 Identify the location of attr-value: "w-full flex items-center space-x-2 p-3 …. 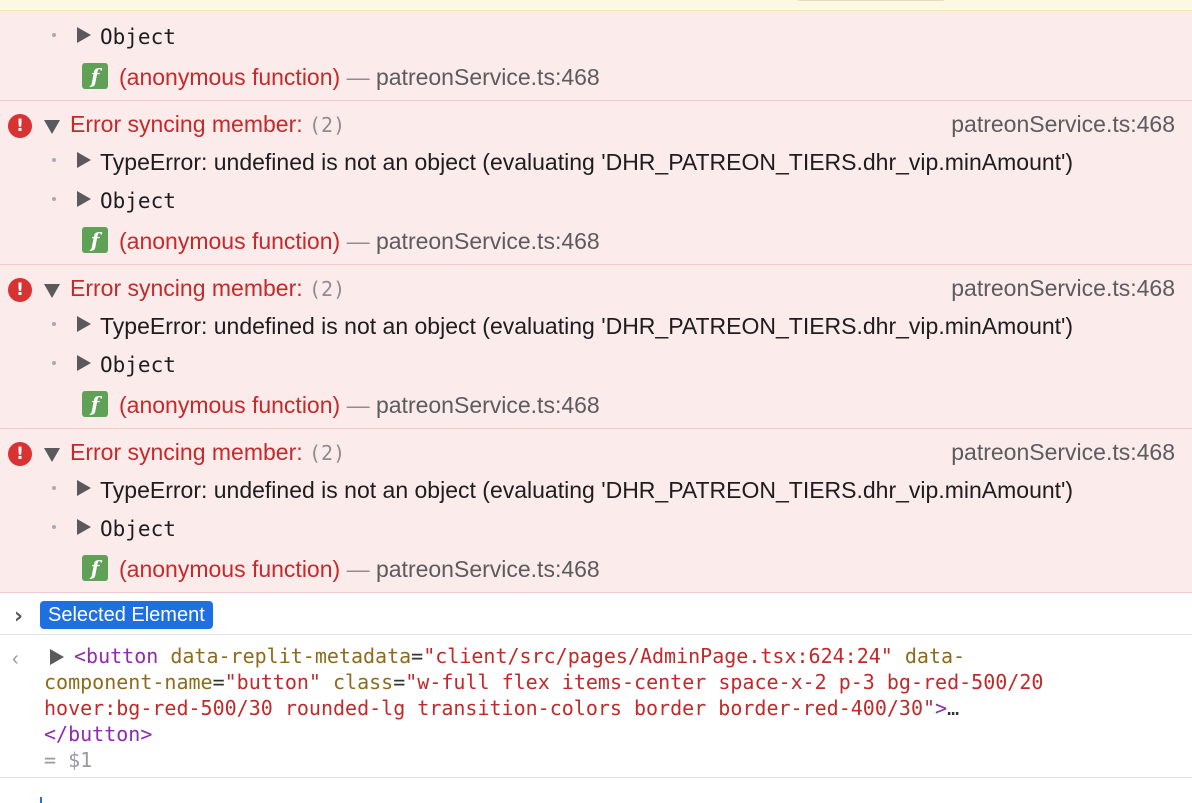
(724, 682).